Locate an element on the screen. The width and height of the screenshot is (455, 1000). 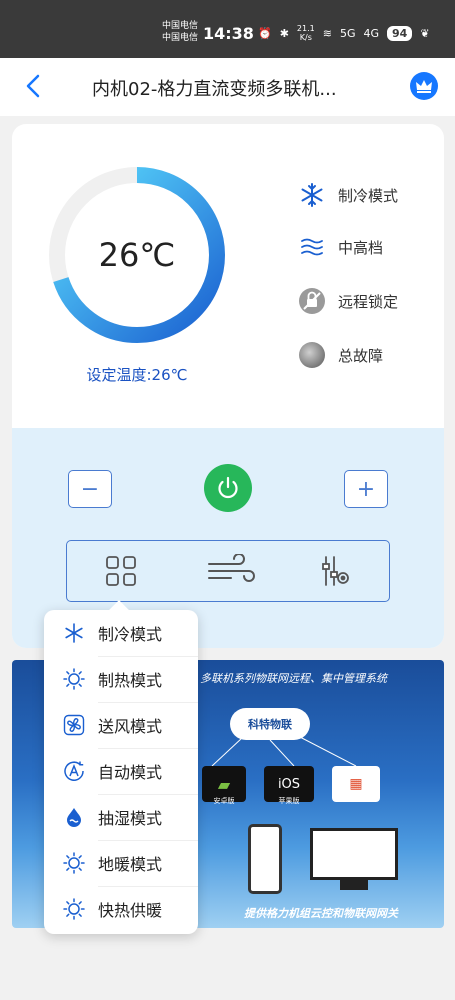
battery-indicator: 94 is located at coordinates (400, 33).